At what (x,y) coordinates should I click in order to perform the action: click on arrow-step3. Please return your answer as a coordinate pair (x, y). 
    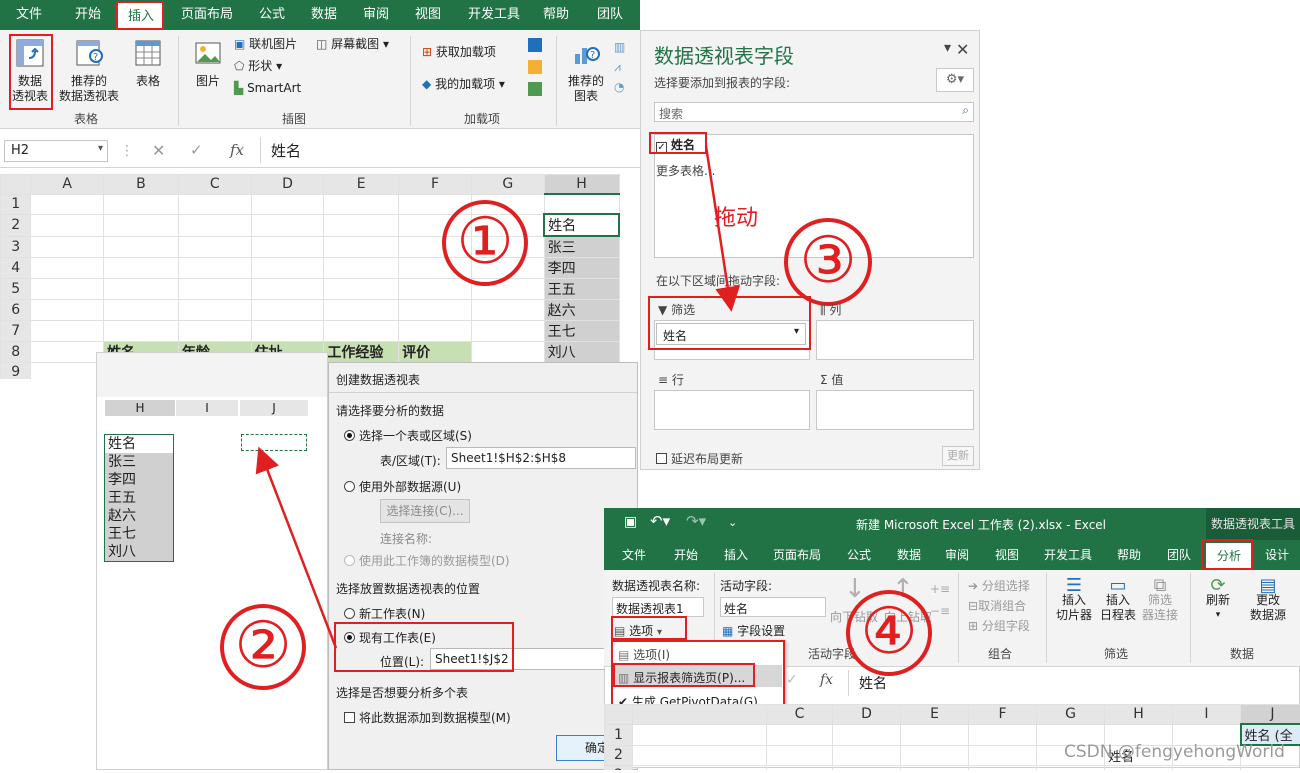
    Looking at the image, I should click on (722, 228).